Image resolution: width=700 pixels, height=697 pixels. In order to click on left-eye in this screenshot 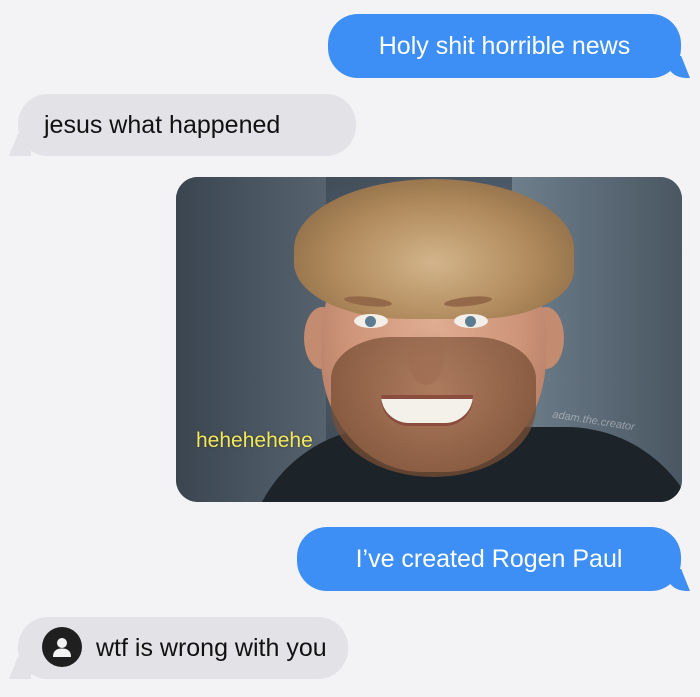, I will do `click(371, 321)`.